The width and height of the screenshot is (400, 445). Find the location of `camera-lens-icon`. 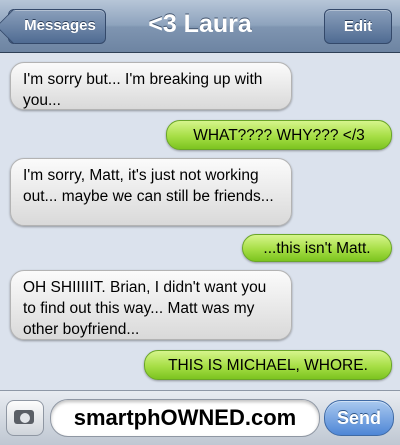

camera-lens-icon is located at coordinates (25, 418).